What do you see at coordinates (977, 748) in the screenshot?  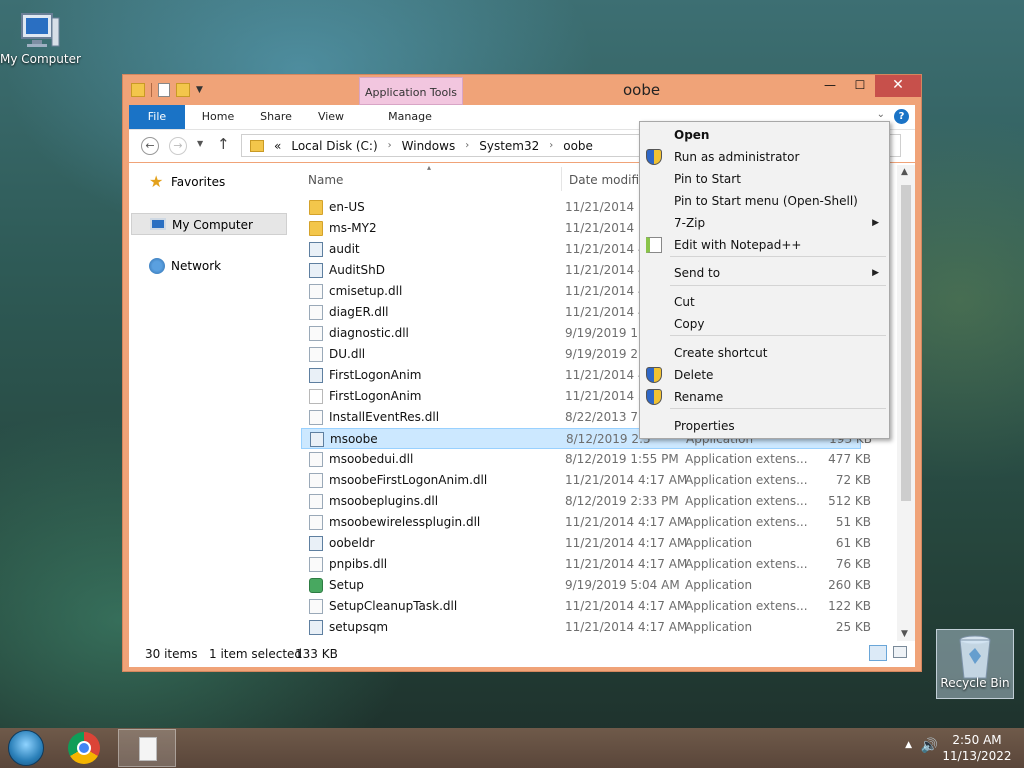 I see `clock: 2:50 AM 11/13/2022` at bounding box center [977, 748].